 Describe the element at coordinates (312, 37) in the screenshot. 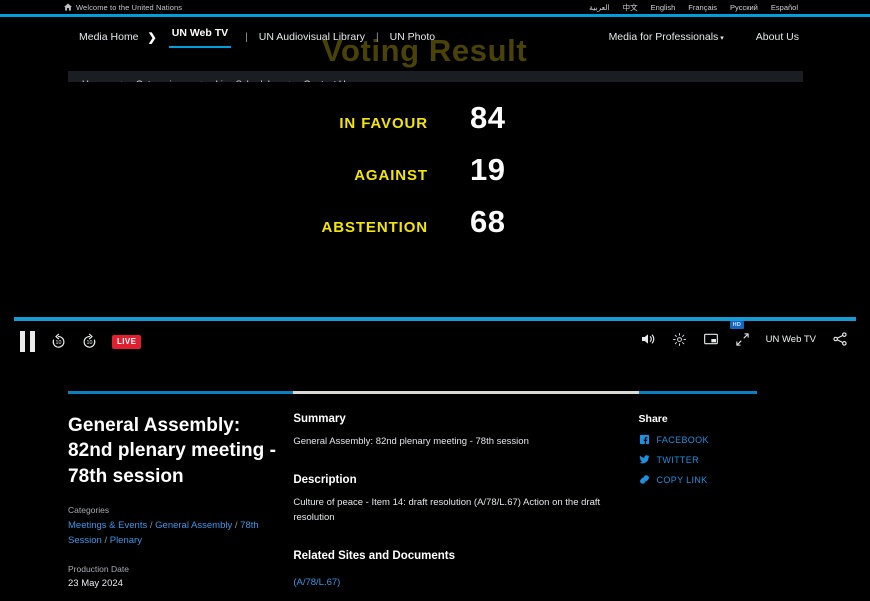

I see `nav-un-audiovisual-library: UN Audiovisual Library` at that location.